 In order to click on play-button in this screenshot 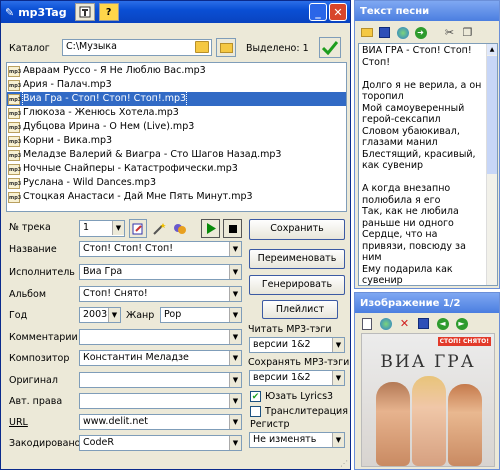, I will do `click(210, 228)`.